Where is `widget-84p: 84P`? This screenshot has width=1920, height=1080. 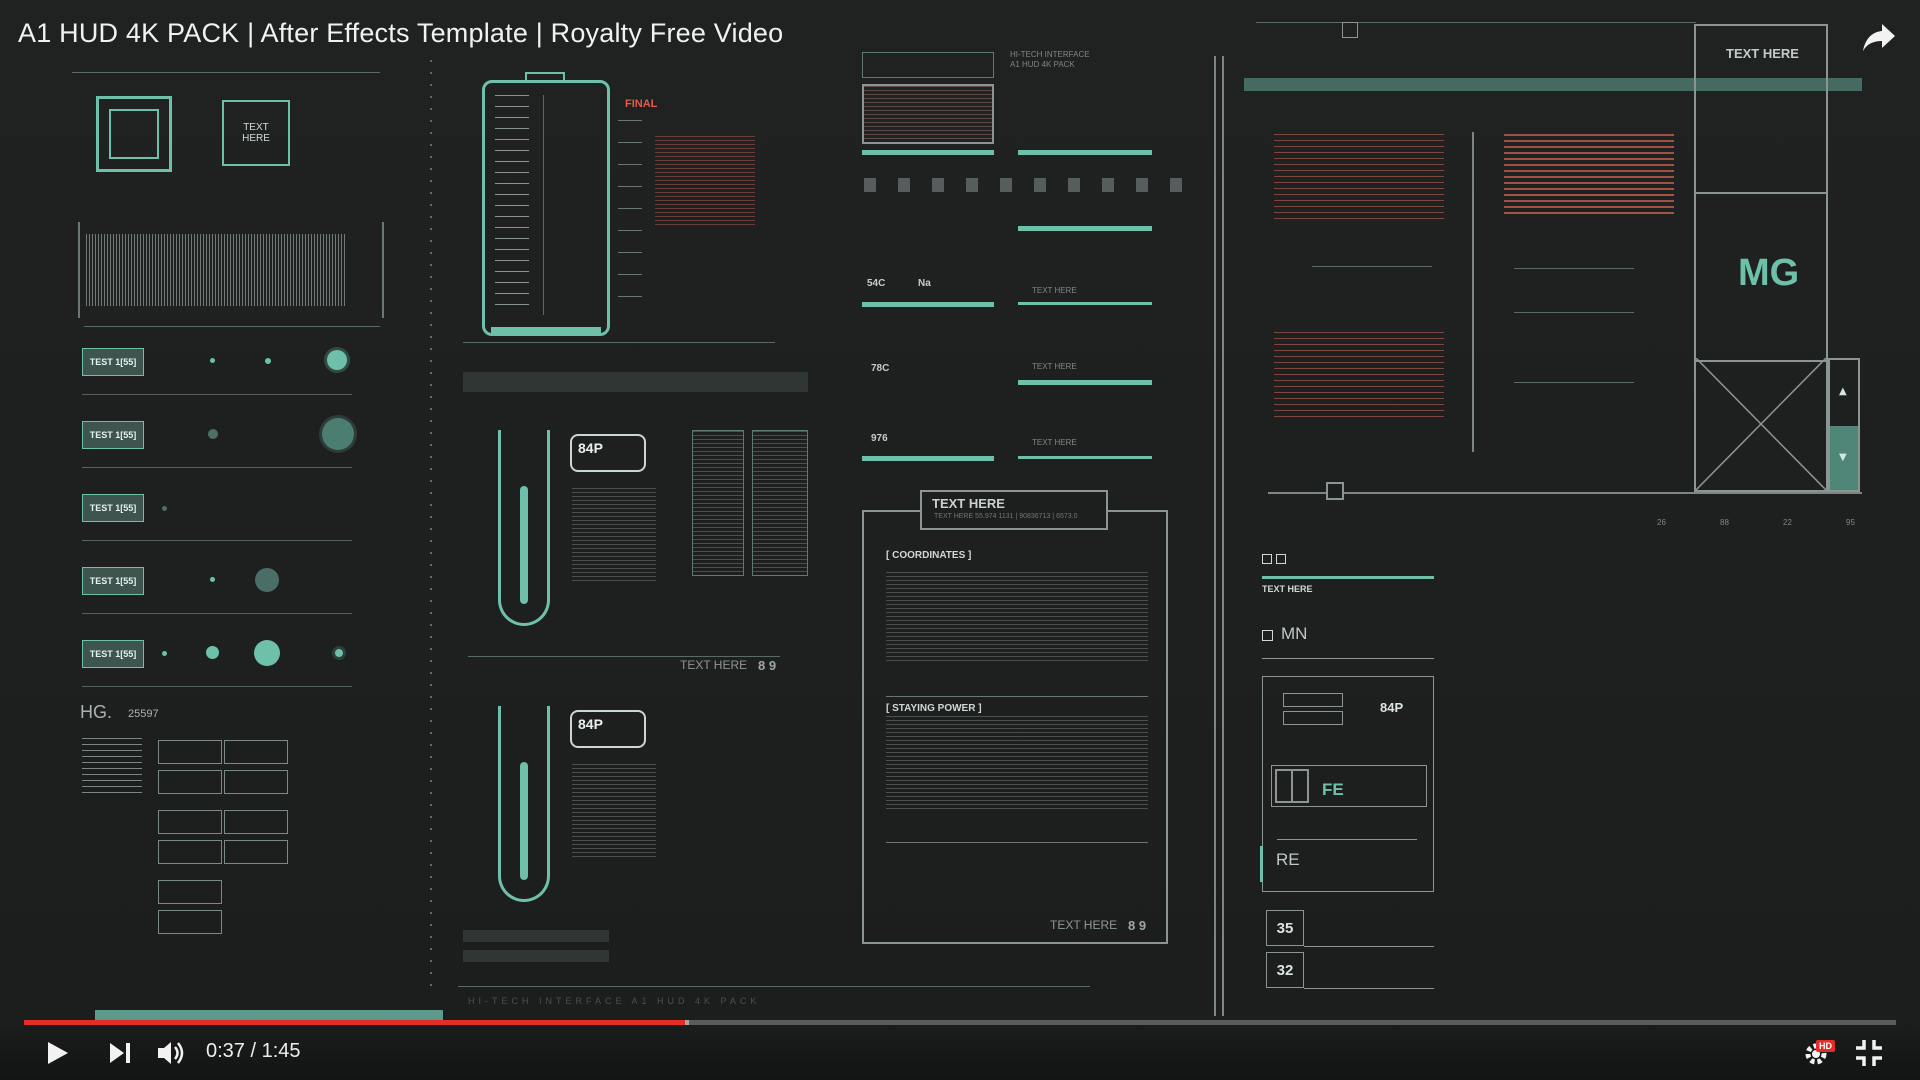 widget-84p: 84P is located at coordinates (1392, 707).